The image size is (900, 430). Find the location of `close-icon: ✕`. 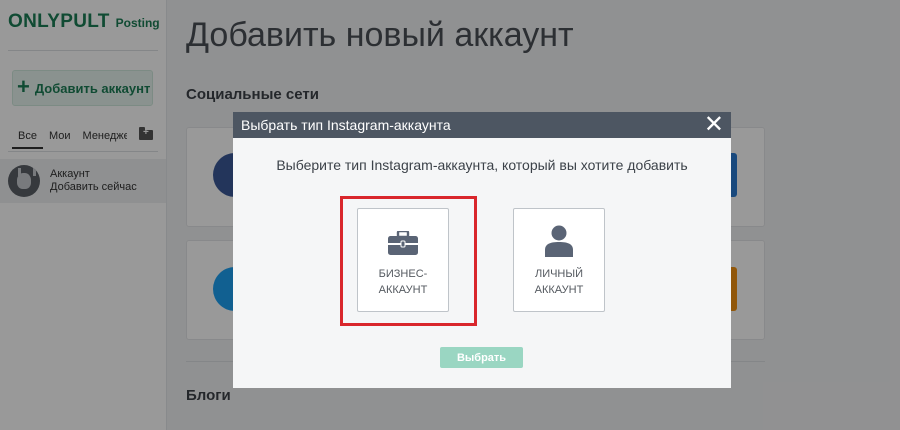

close-icon: ✕ is located at coordinates (714, 125).